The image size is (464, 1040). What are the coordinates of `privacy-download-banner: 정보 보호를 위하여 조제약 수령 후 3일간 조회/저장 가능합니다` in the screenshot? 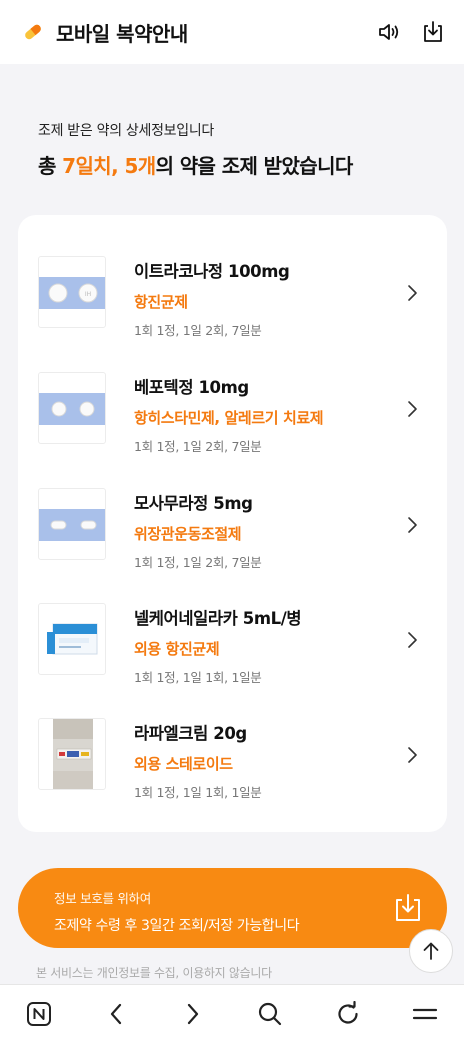 It's located at (232, 908).